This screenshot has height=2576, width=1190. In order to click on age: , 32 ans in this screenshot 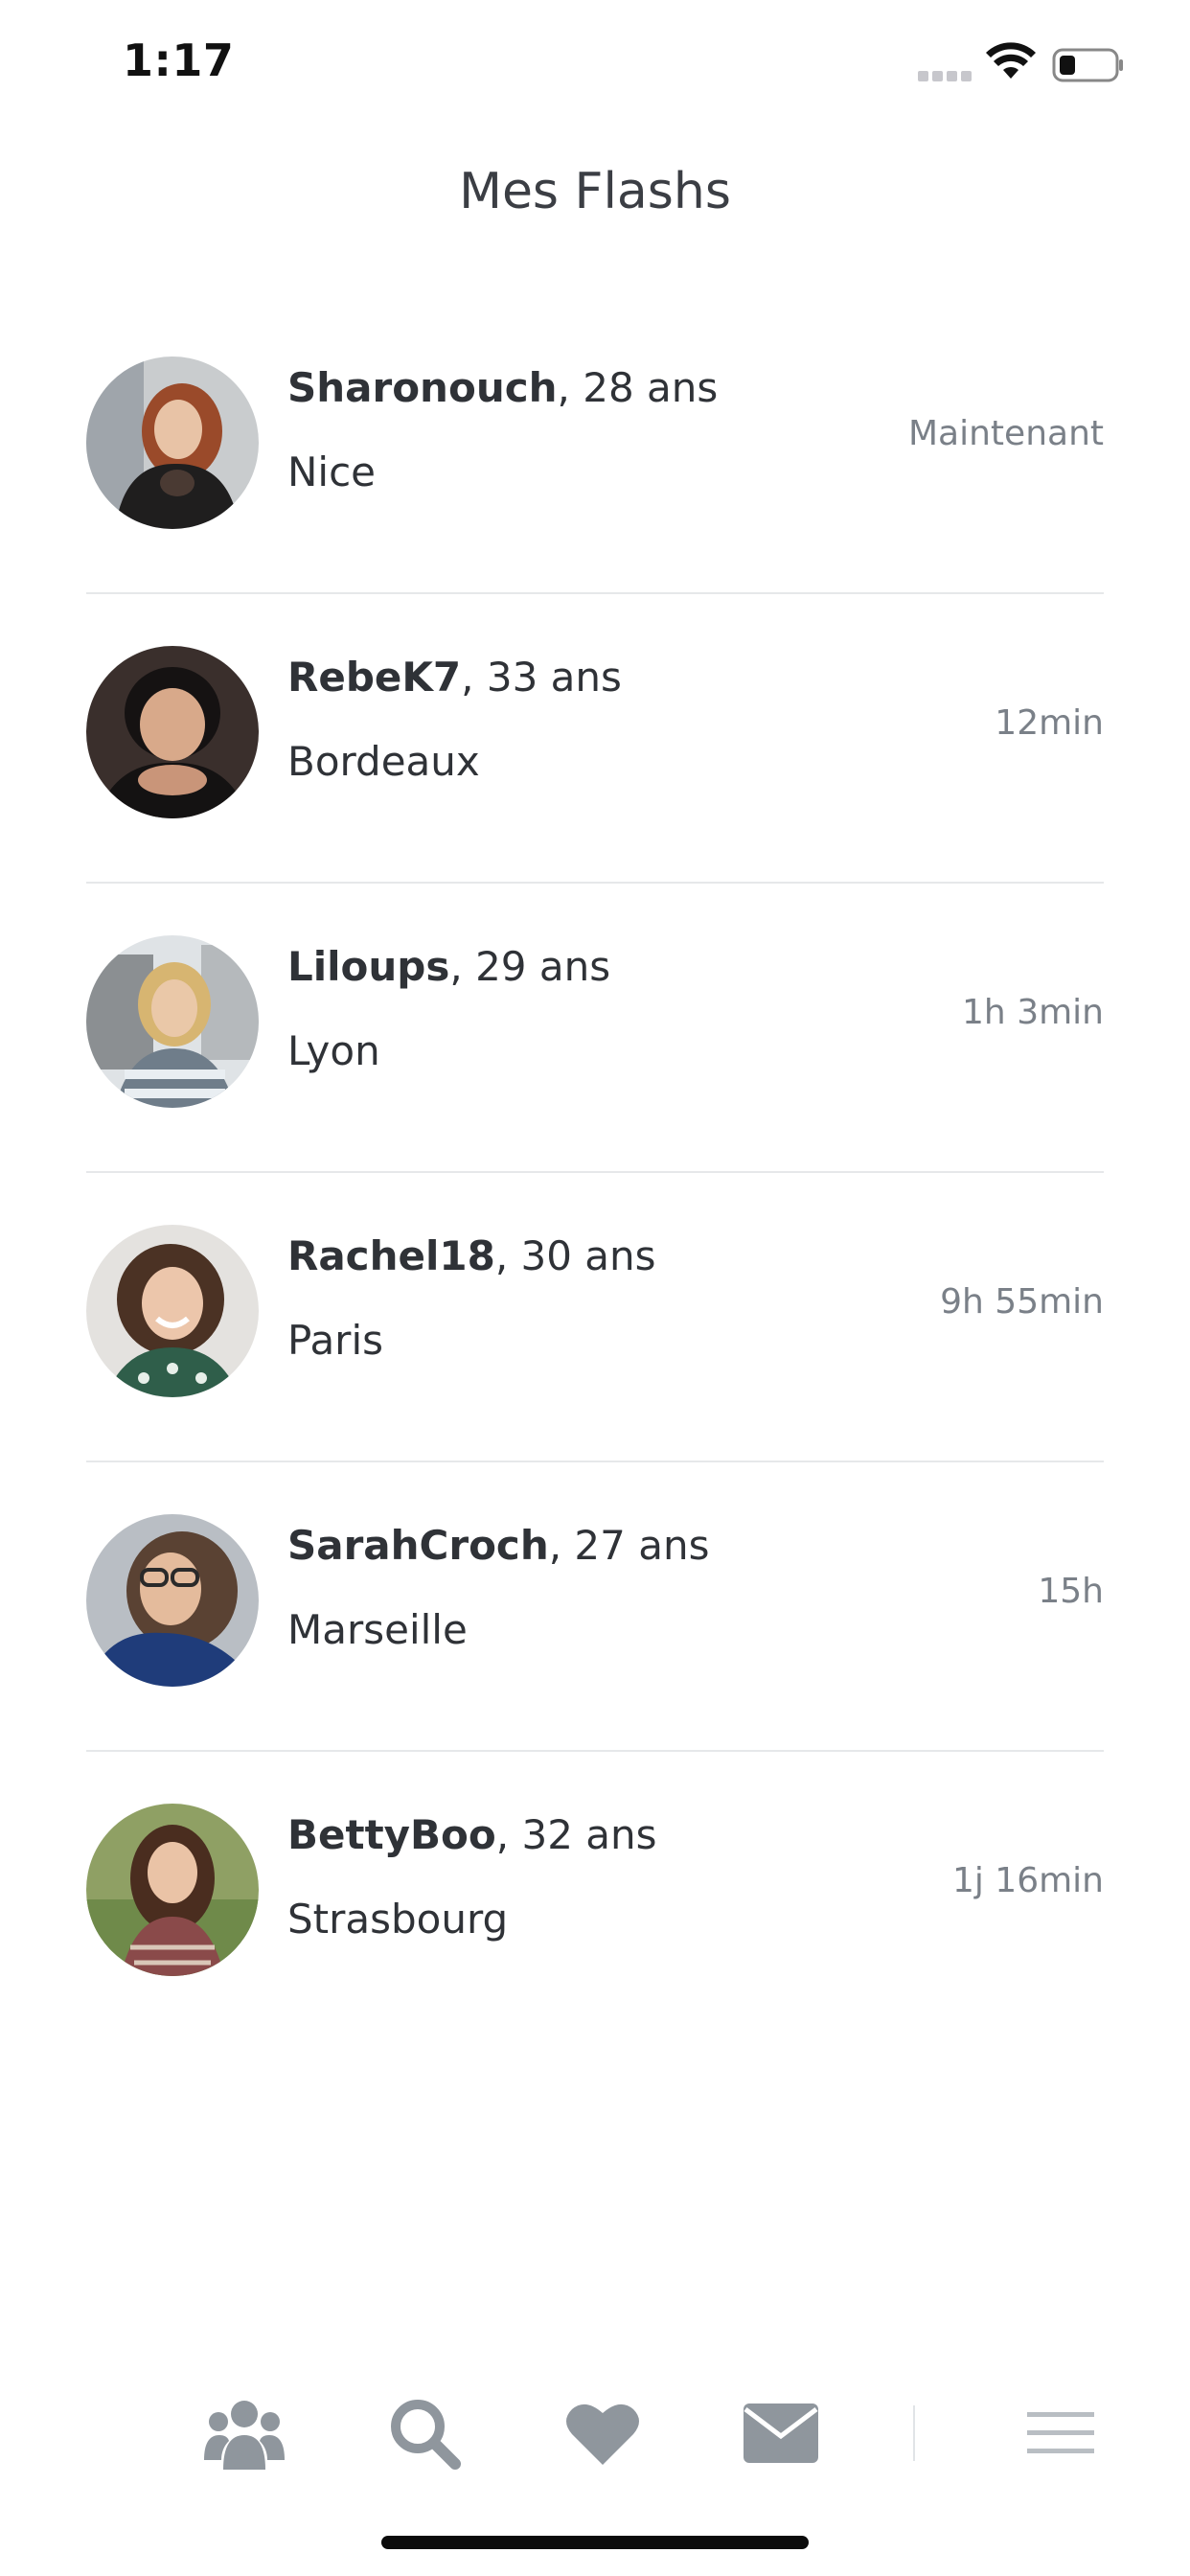, I will do `click(576, 1834)`.